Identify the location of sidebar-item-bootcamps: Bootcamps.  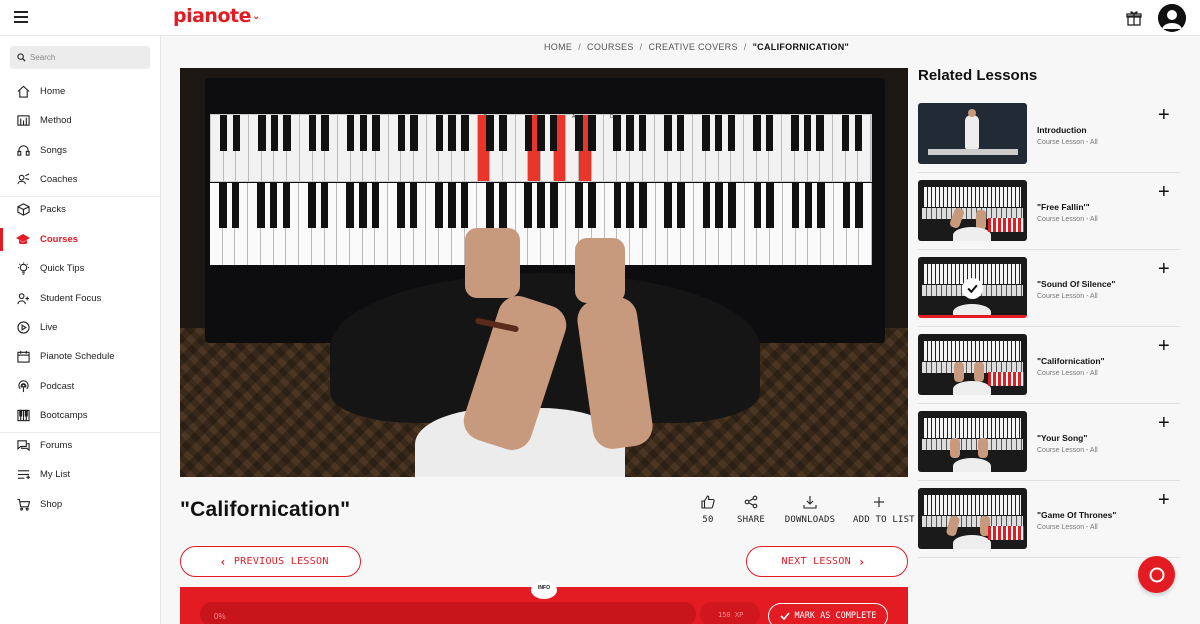
(80, 415).